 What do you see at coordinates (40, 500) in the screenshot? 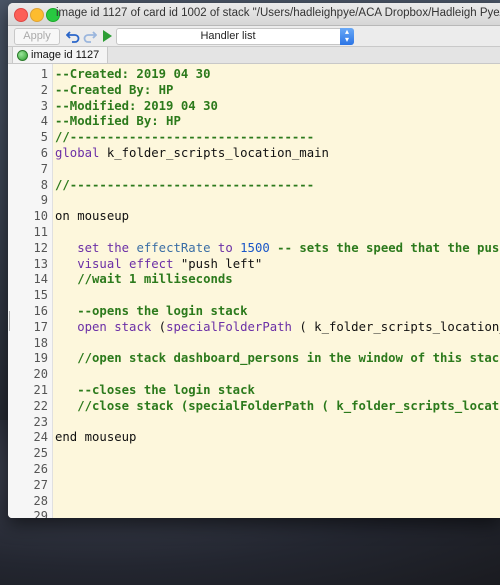
I see `line-number: 28` at bounding box center [40, 500].